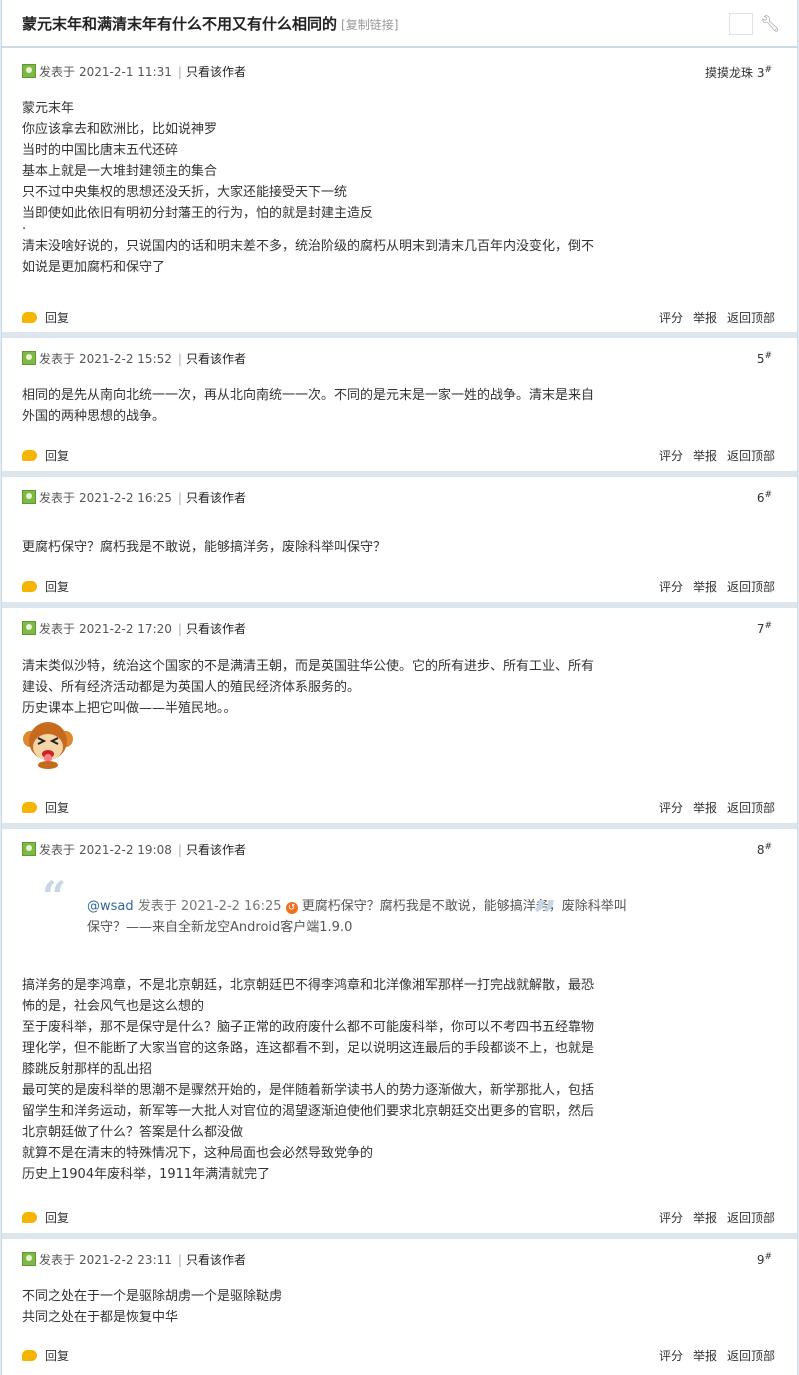 This screenshot has width=799, height=1375. Describe the element at coordinates (764, 1259) in the screenshot. I see `floor-number: 9#` at that location.